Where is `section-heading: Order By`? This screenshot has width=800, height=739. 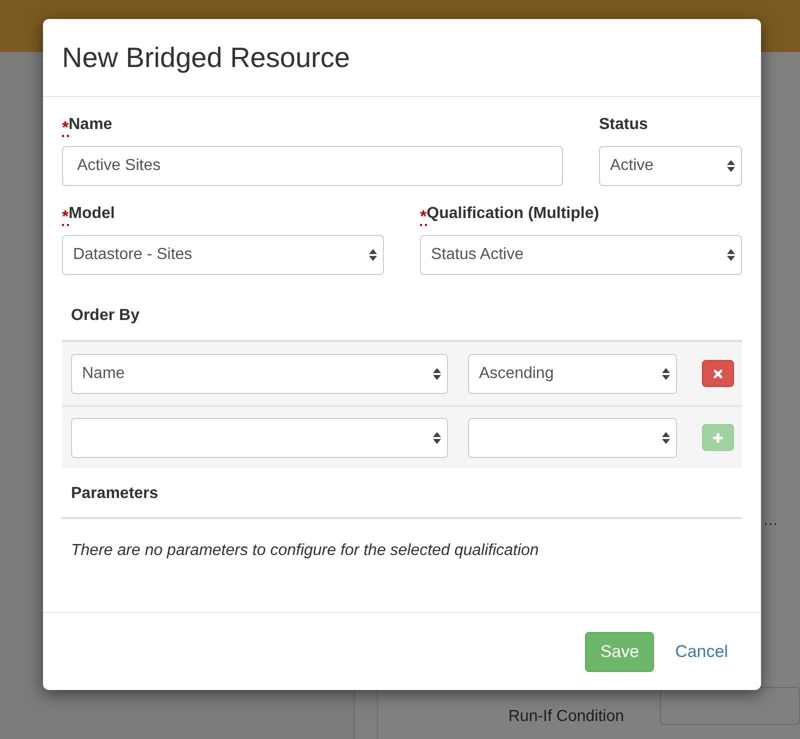 section-heading: Order By is located at coordinates (105, 316).